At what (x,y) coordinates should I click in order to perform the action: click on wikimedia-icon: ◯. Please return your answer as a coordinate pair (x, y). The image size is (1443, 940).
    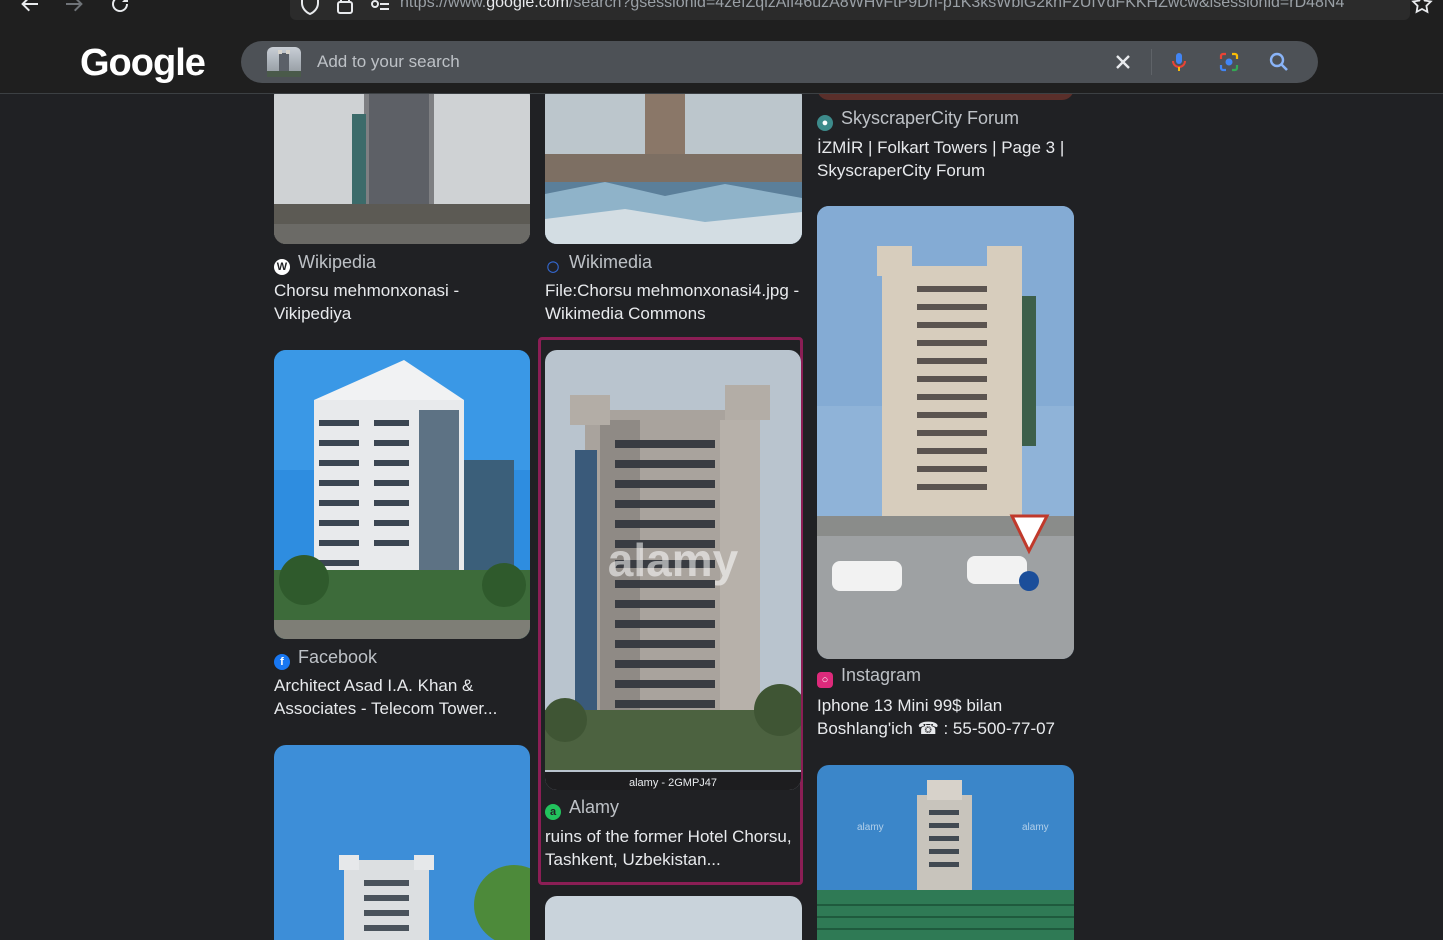
    Looking at the image, I should click on (553, 267).